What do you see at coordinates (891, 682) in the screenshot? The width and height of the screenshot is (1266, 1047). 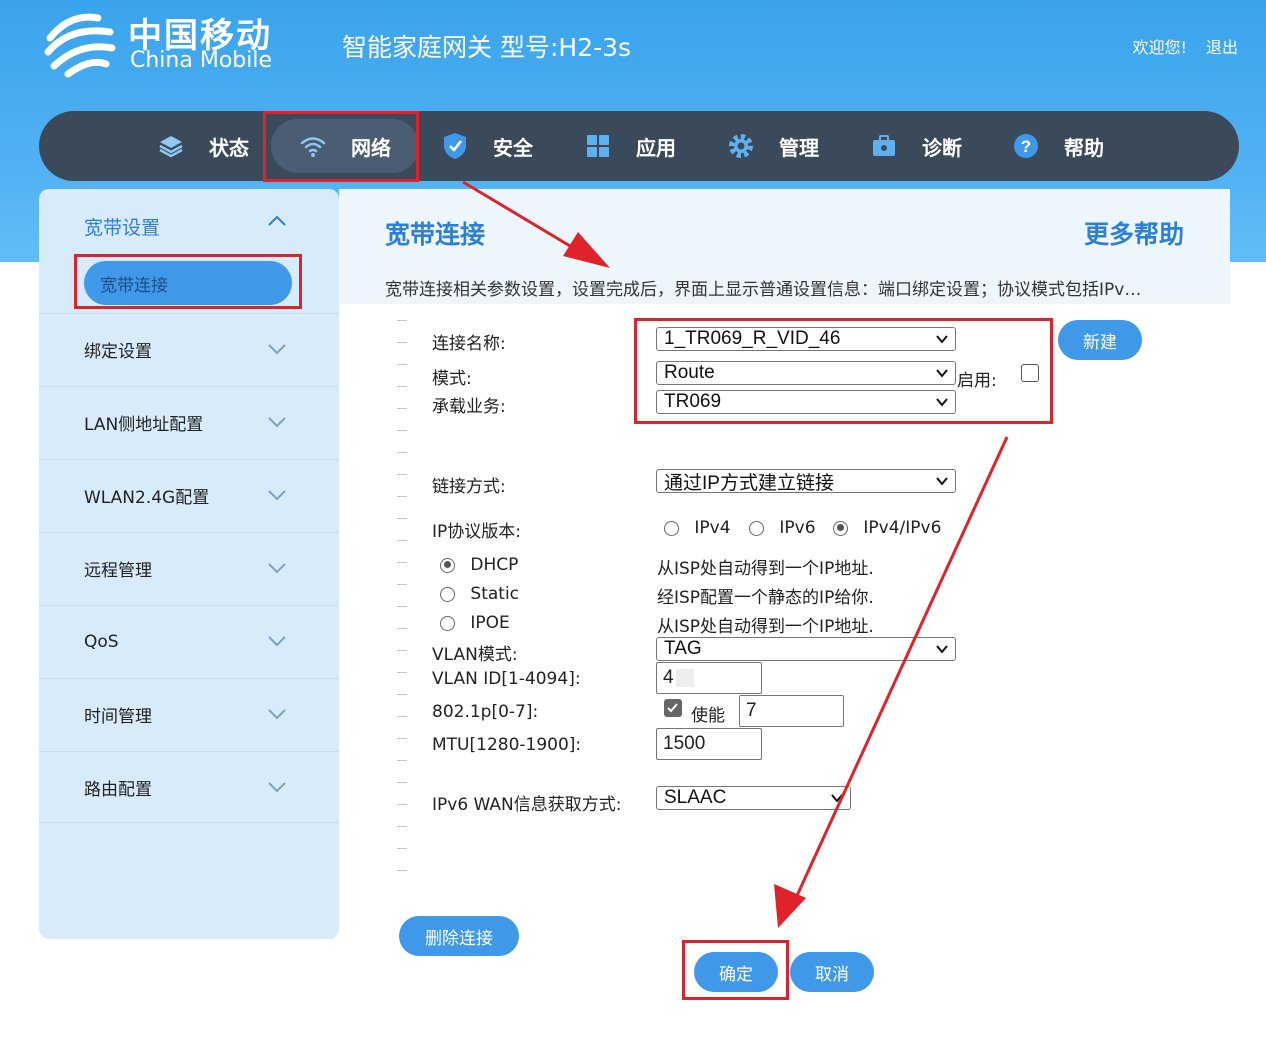 I see `arrow-to-ok` at bounding box center [891, 682].